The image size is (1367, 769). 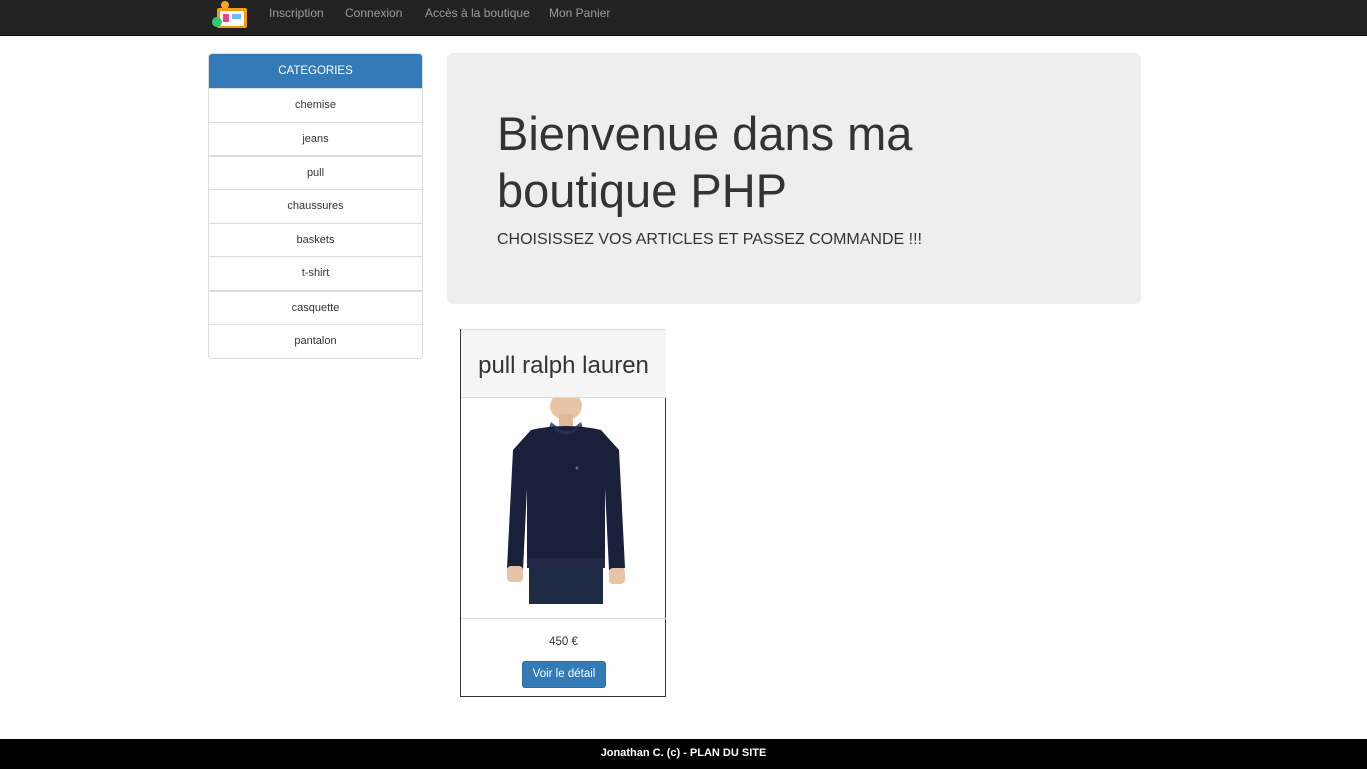 What do you see at coordinates (315, 172) in the screenshot?
I see `category-item-pull: pull` at bounding box center [315, 172].